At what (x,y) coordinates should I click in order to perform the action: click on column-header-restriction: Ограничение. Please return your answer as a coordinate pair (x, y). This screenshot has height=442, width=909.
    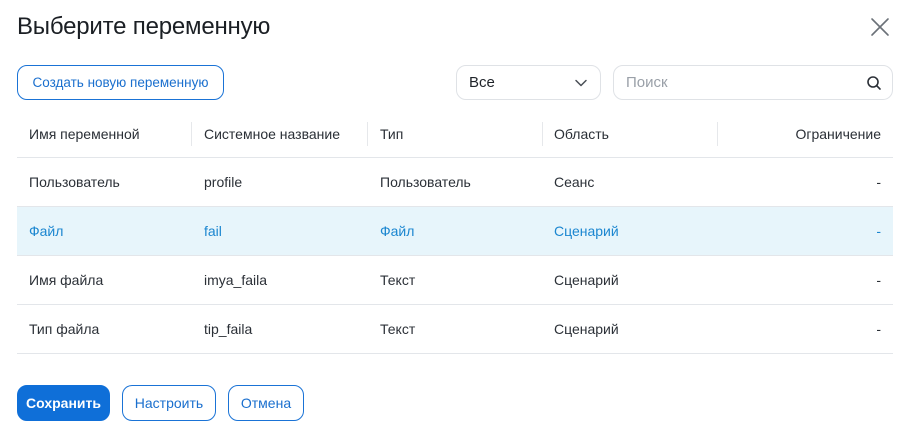
    Looking at the image, I should click on (838, 133).